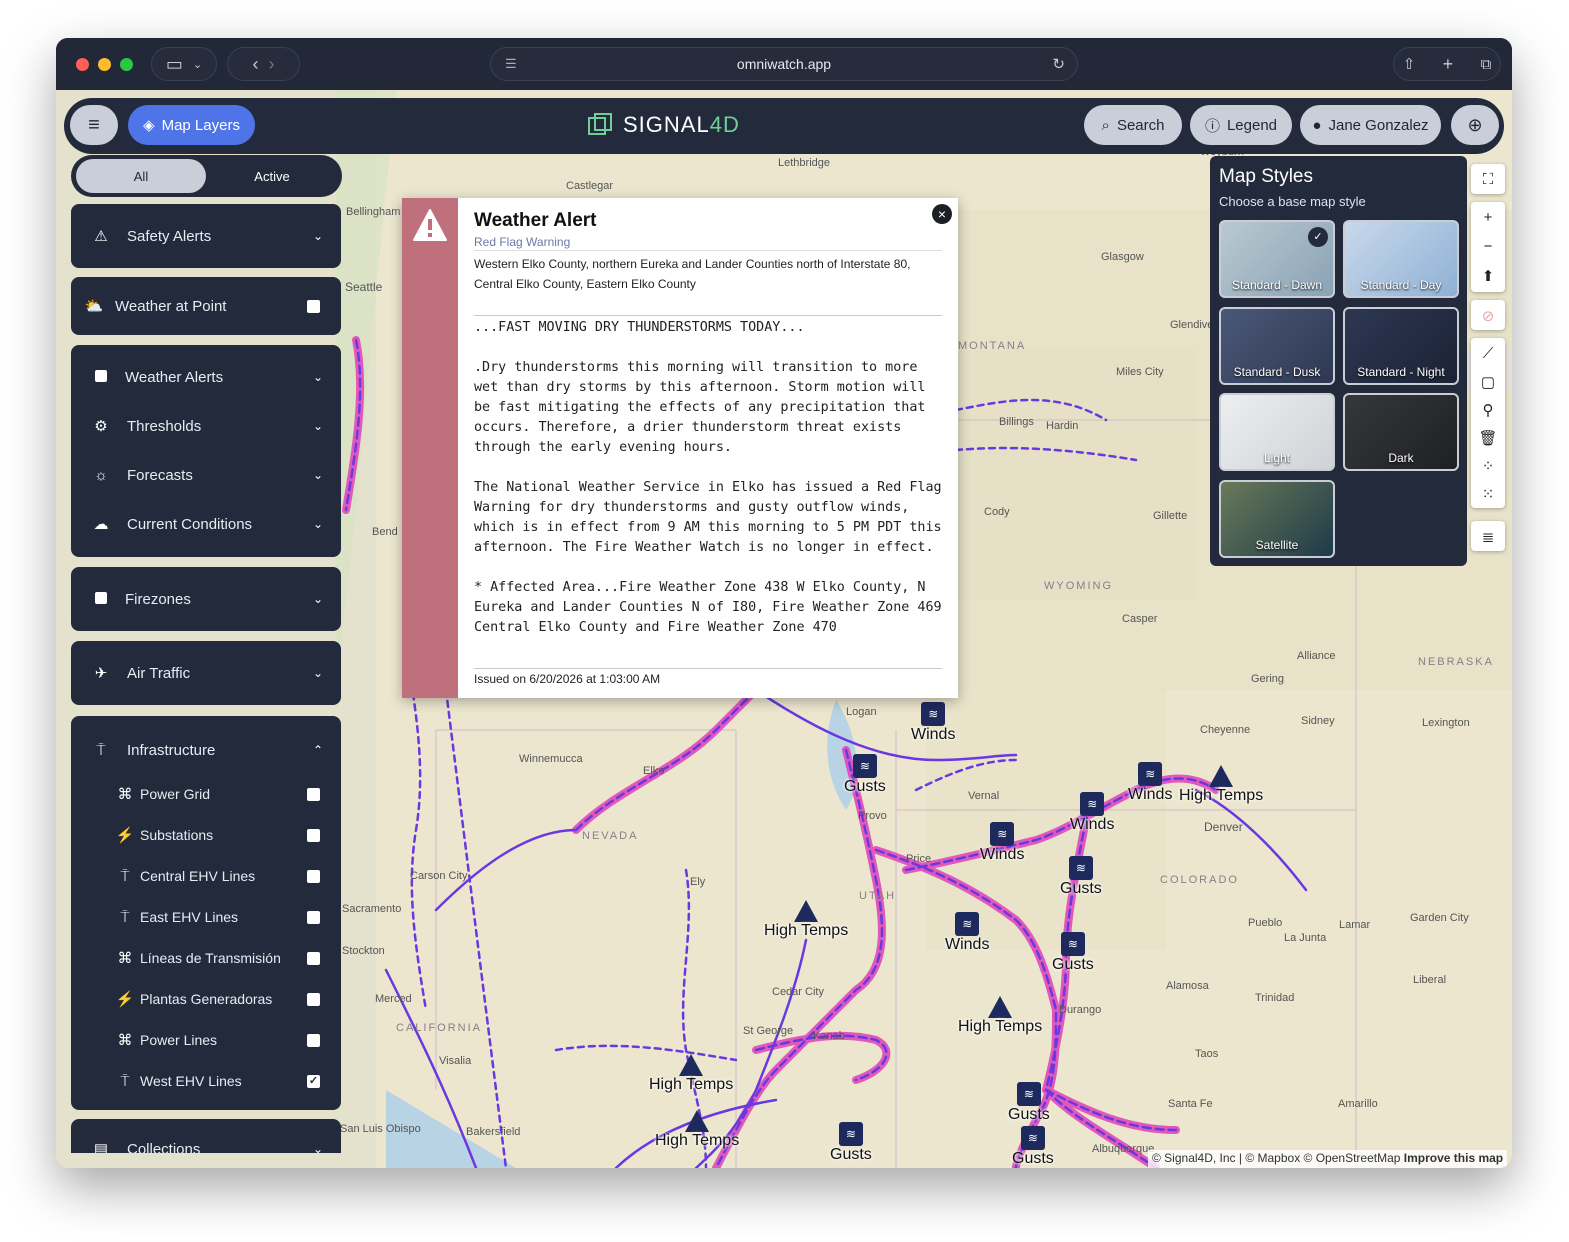 The height and width of the screenshot is (1242, 1569). Describe the element at coordinates (1453, 1158) in the screenshot. I see `improve-map-link: Improve this map` at that location.